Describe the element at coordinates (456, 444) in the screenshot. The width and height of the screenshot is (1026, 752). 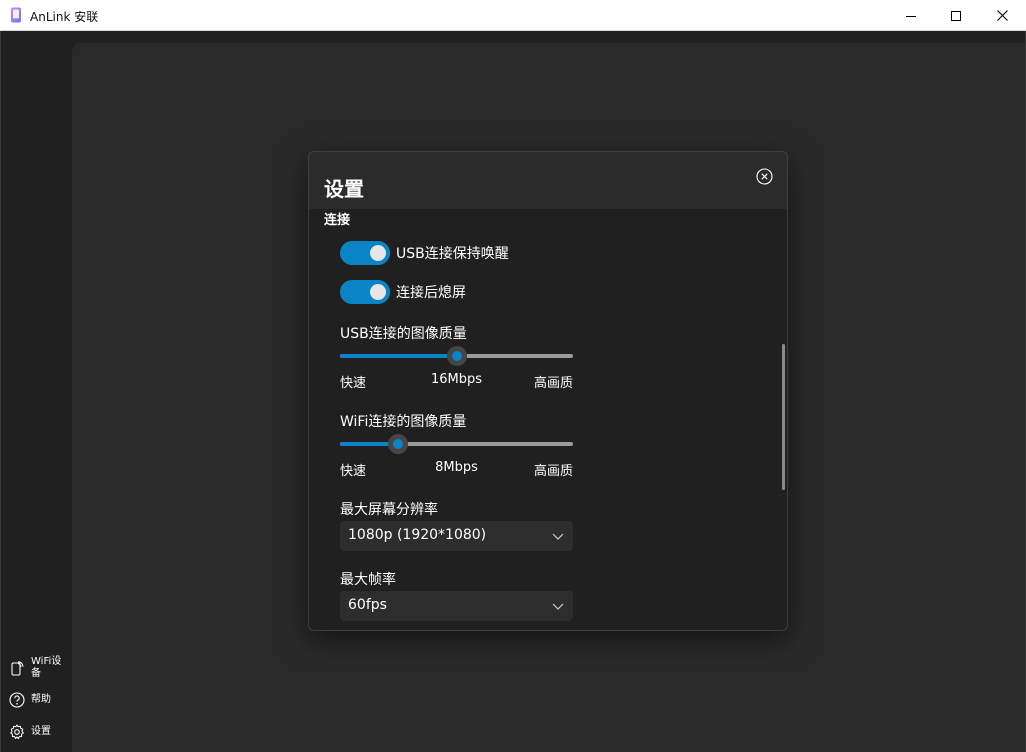
I see `wifi-quality-slider` at that location.